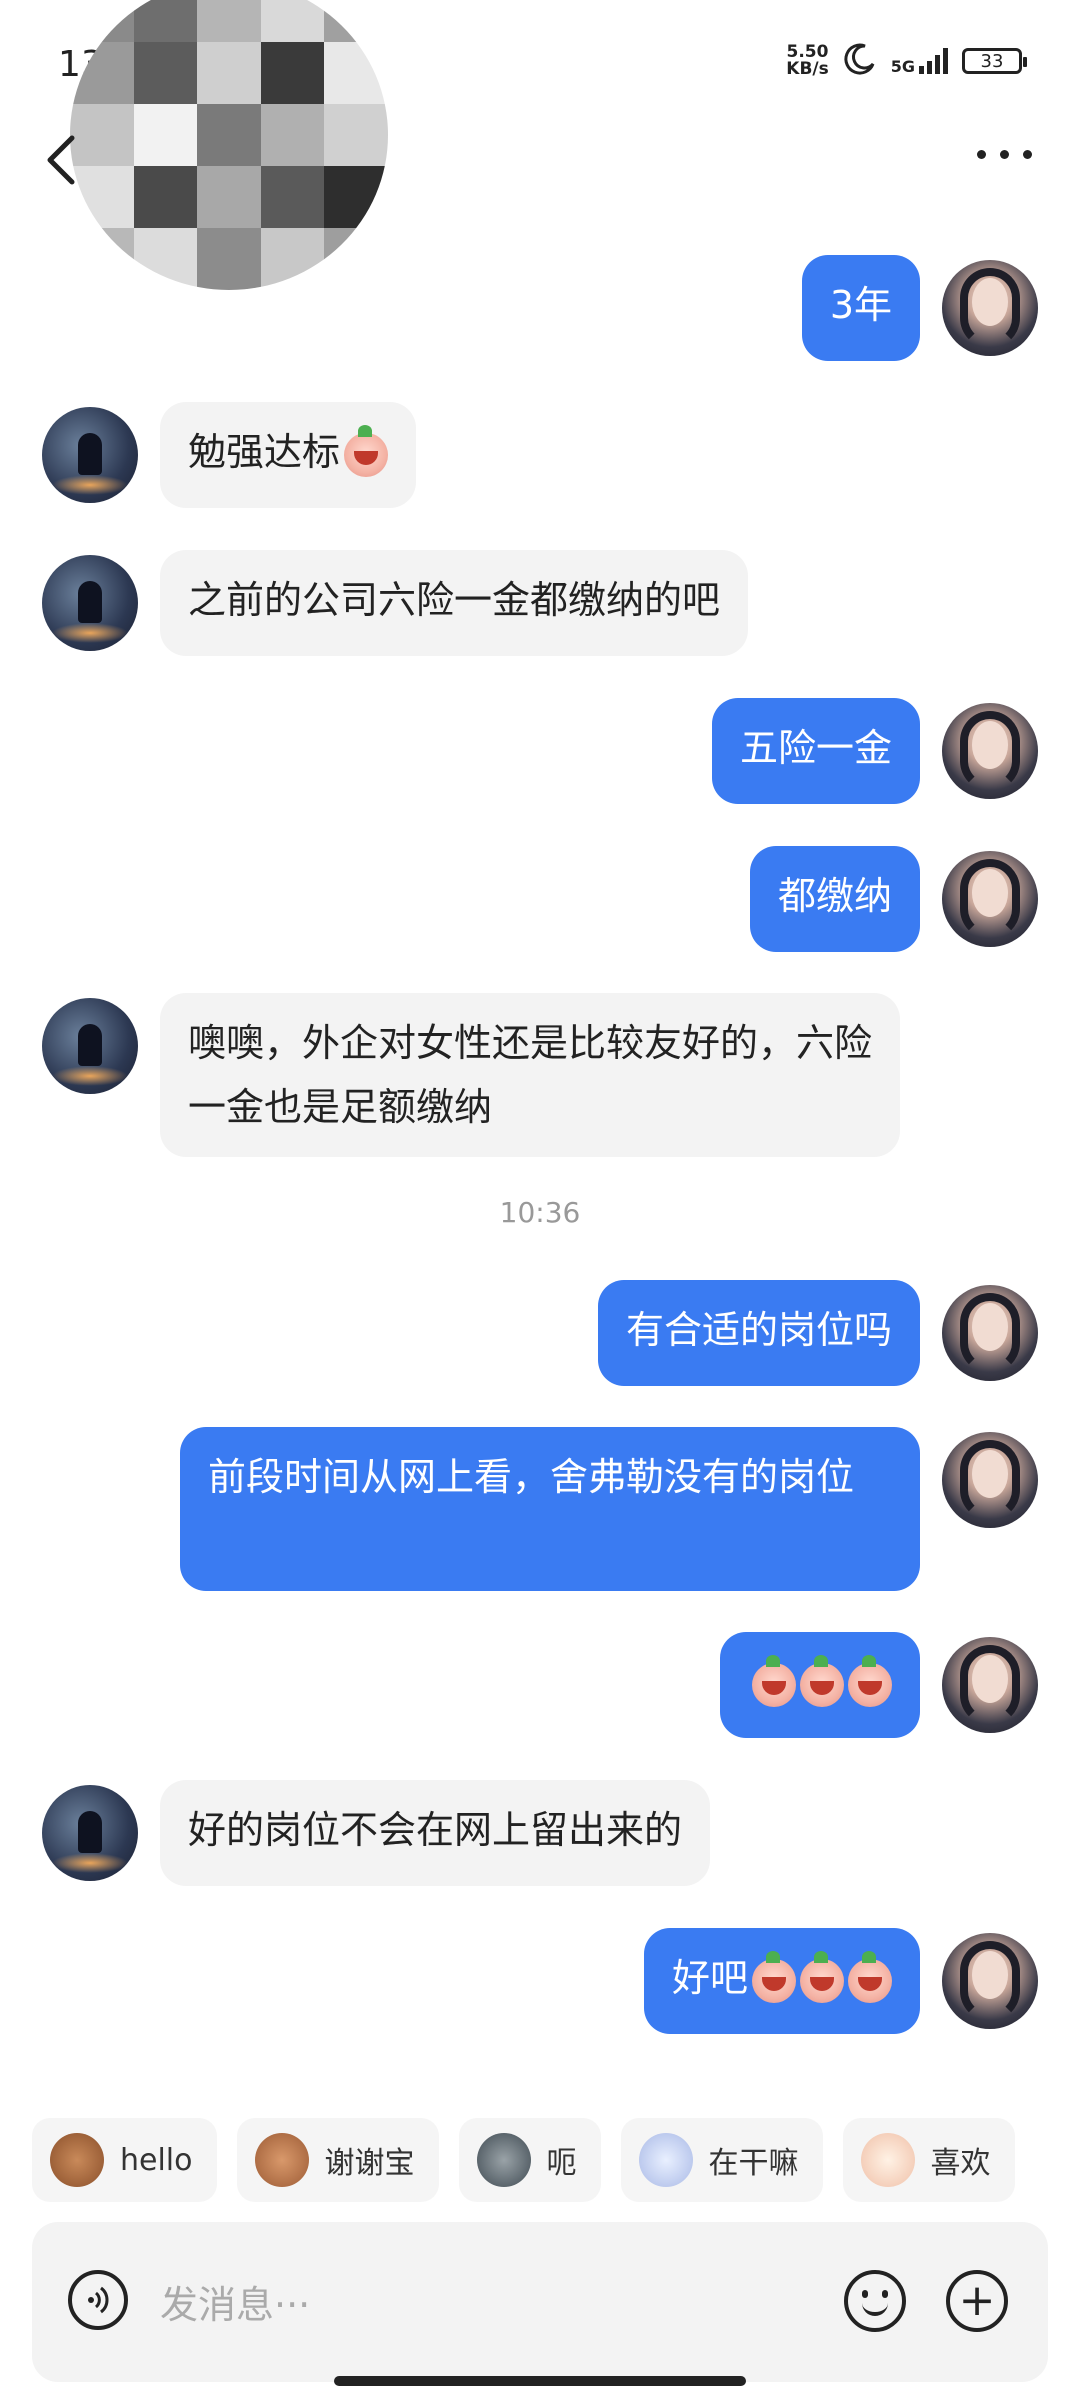 This screenshot has height=2403, width=1080. I want to click on contact-avatar-blurred, so click(229, 145).